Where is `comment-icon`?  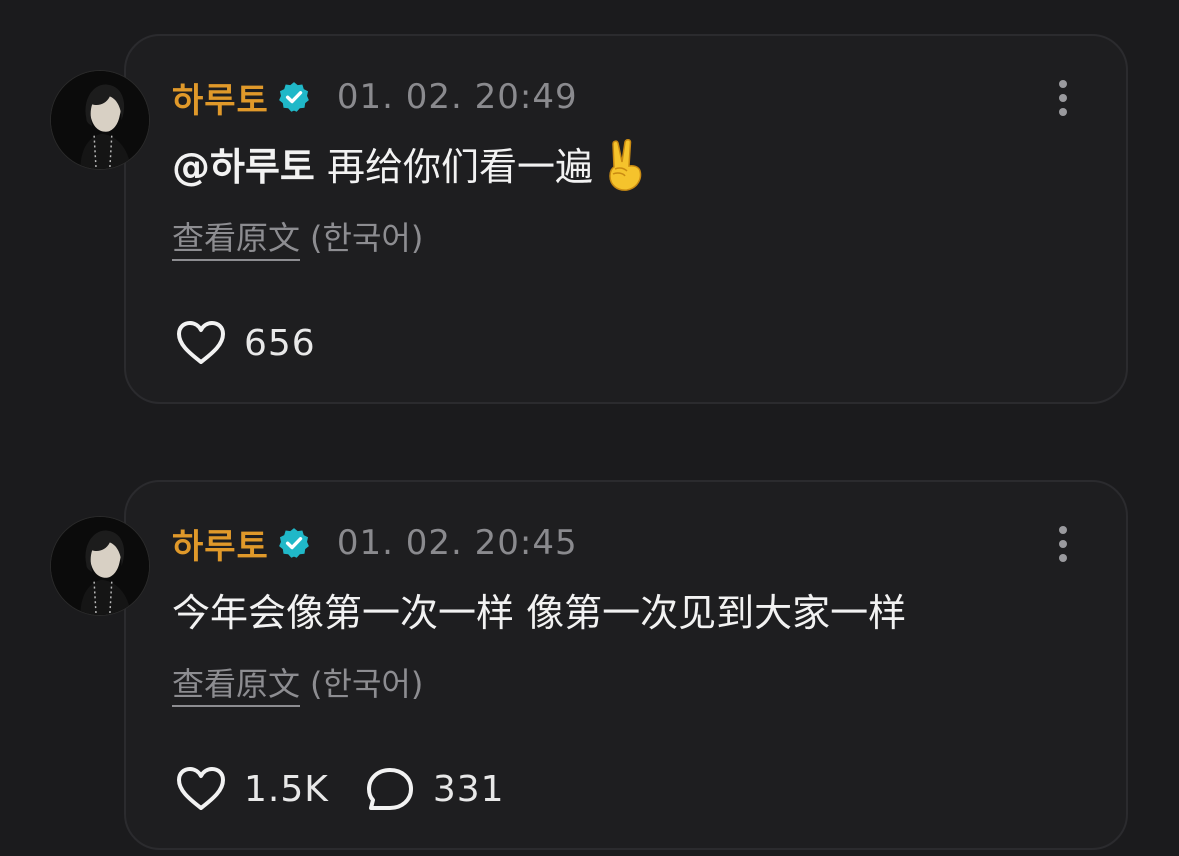 comment-icon is located at coordinates (390, 789).